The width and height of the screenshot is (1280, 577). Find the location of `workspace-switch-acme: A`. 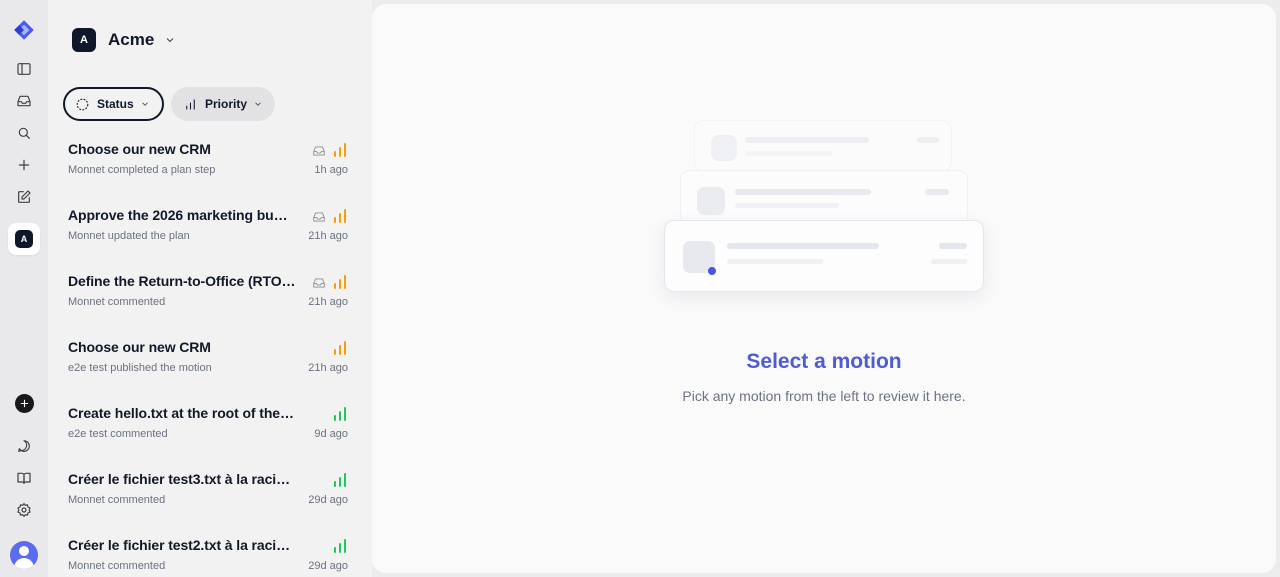

workspace-switch-acme: A is located at coordinates (24, 239).